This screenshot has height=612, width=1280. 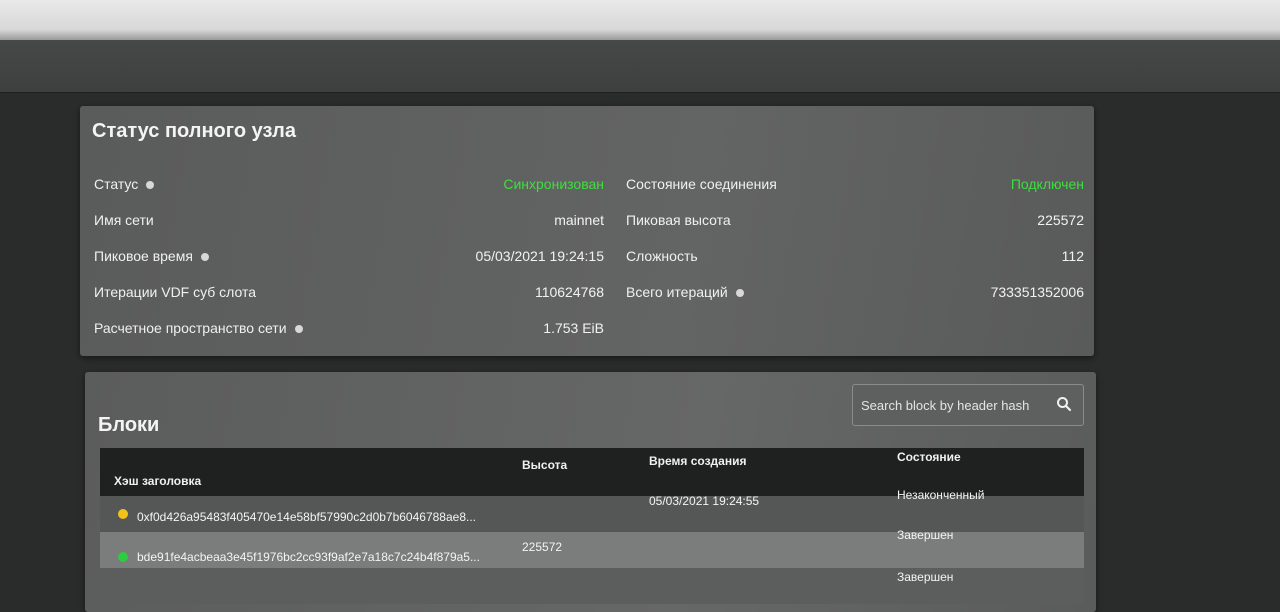 What do you see at coordinates (855, 298) in the screenshot?
I see `total-iterations-row: Всего итераций 733351352006` at bounding box center [855, 298].